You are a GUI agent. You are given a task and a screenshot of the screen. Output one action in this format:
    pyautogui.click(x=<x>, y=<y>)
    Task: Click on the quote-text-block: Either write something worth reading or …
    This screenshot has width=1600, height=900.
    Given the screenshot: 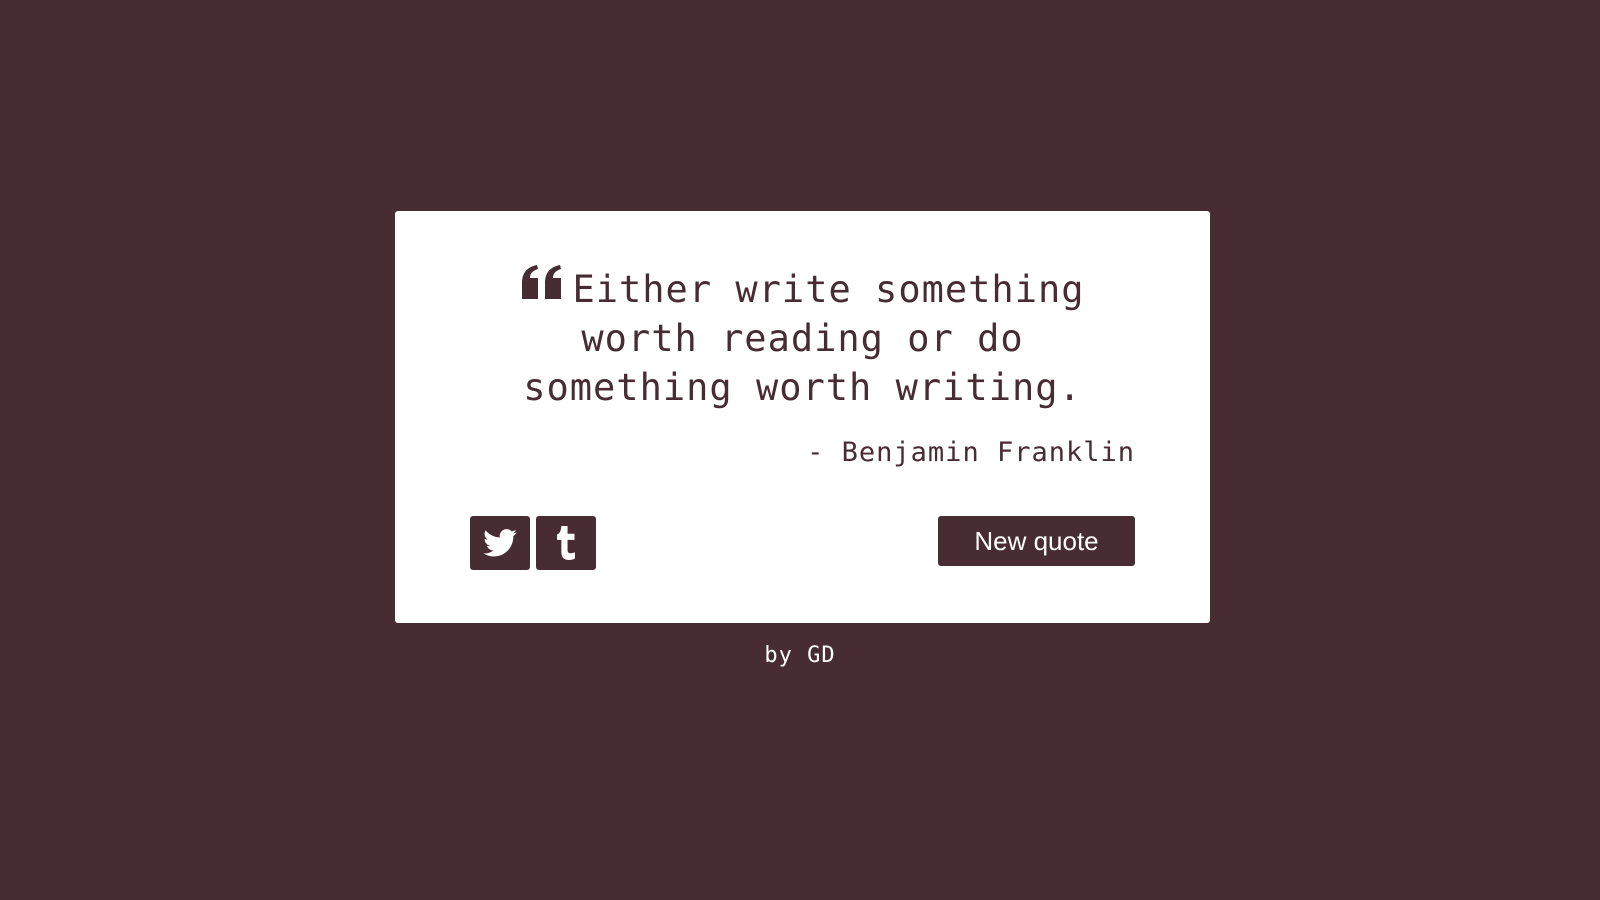 What is the action you would take?
    pyautogui.click(x=802, y=338)
    